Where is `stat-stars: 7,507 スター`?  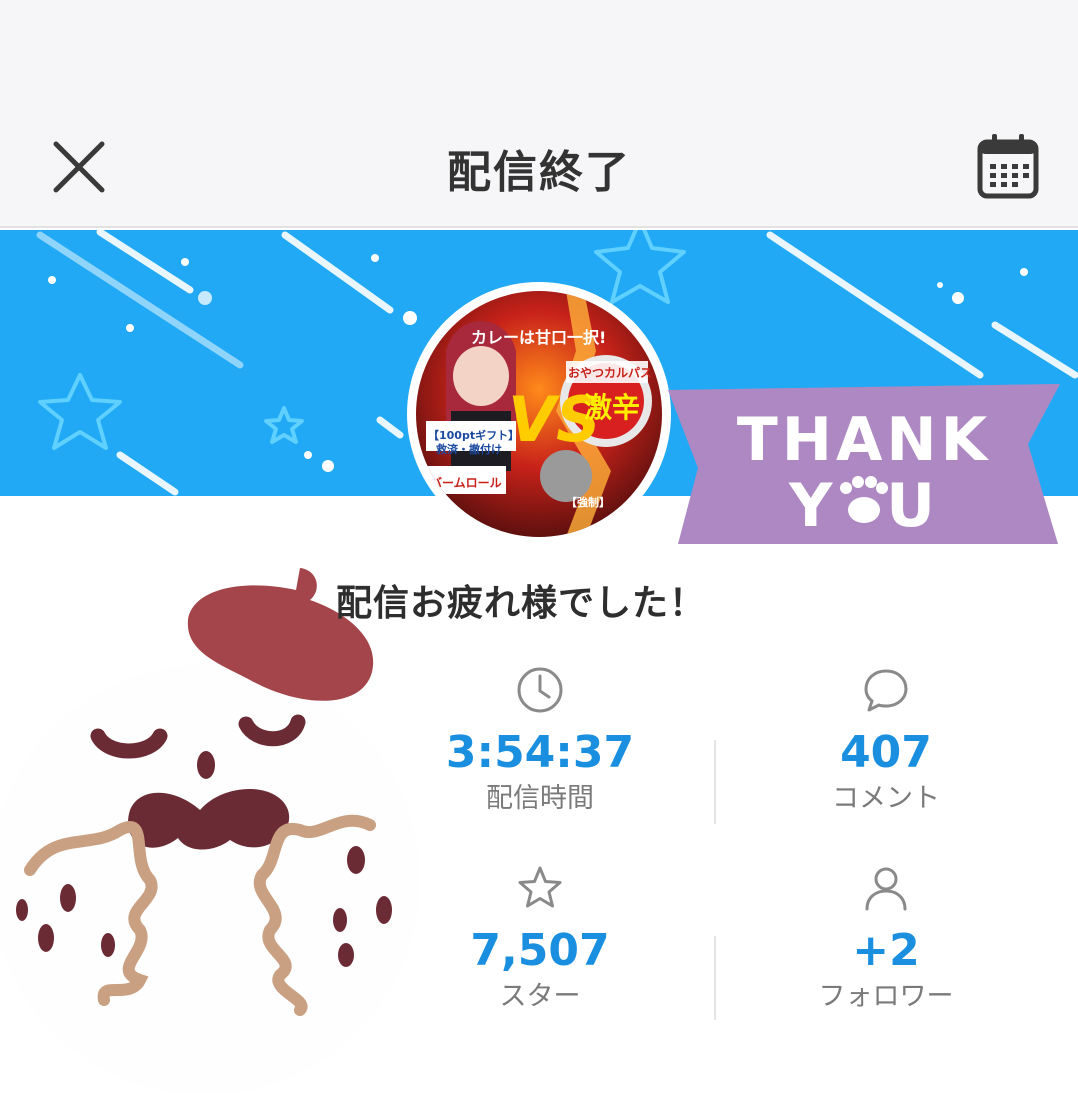
stat-stars: 7,507 スター is located at coordinates (540, 939).